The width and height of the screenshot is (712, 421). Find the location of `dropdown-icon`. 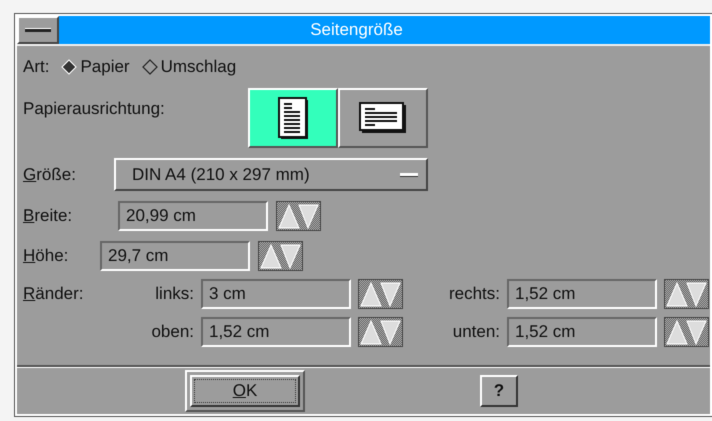

dropdown-icon is located at coordinates (409, 174).